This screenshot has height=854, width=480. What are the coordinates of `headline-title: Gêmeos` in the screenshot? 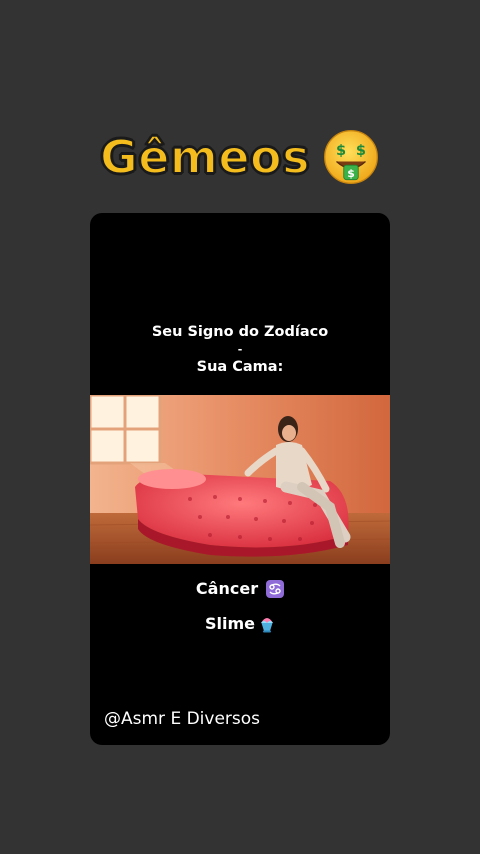 It's located at (205, 157).